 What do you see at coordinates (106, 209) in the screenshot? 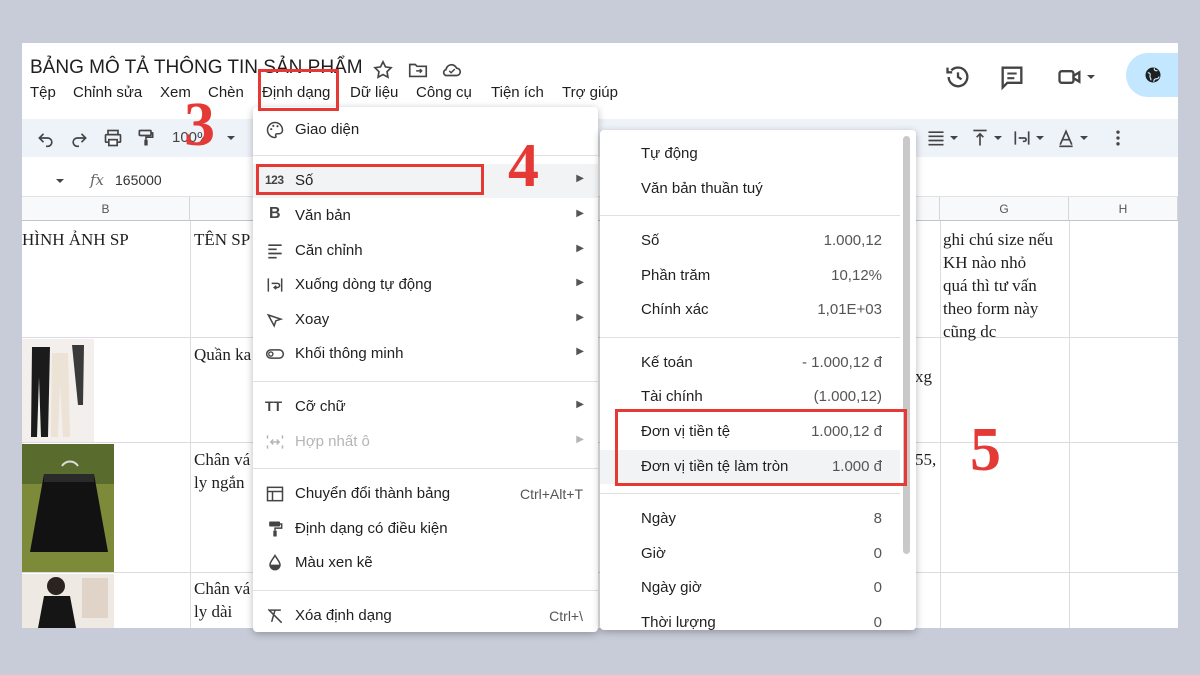
I see `column-header-b: B` at bounding box center [106, 209].